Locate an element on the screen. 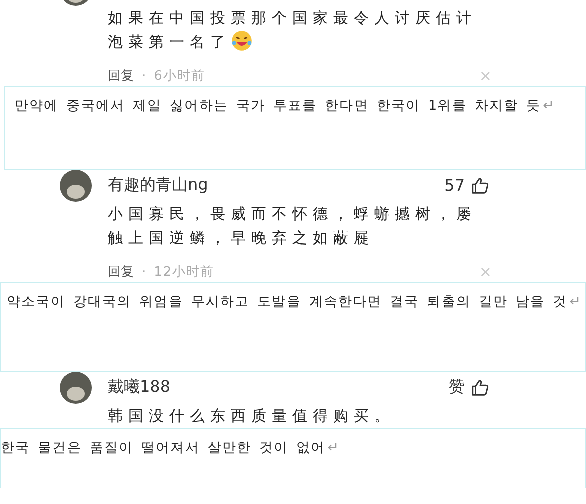 This screenshot has height=504, width=586. translation-text: 한국 물건은 품질이 떨어져서 살만한 것이 없어↵ is located at coordinates (170, 448).